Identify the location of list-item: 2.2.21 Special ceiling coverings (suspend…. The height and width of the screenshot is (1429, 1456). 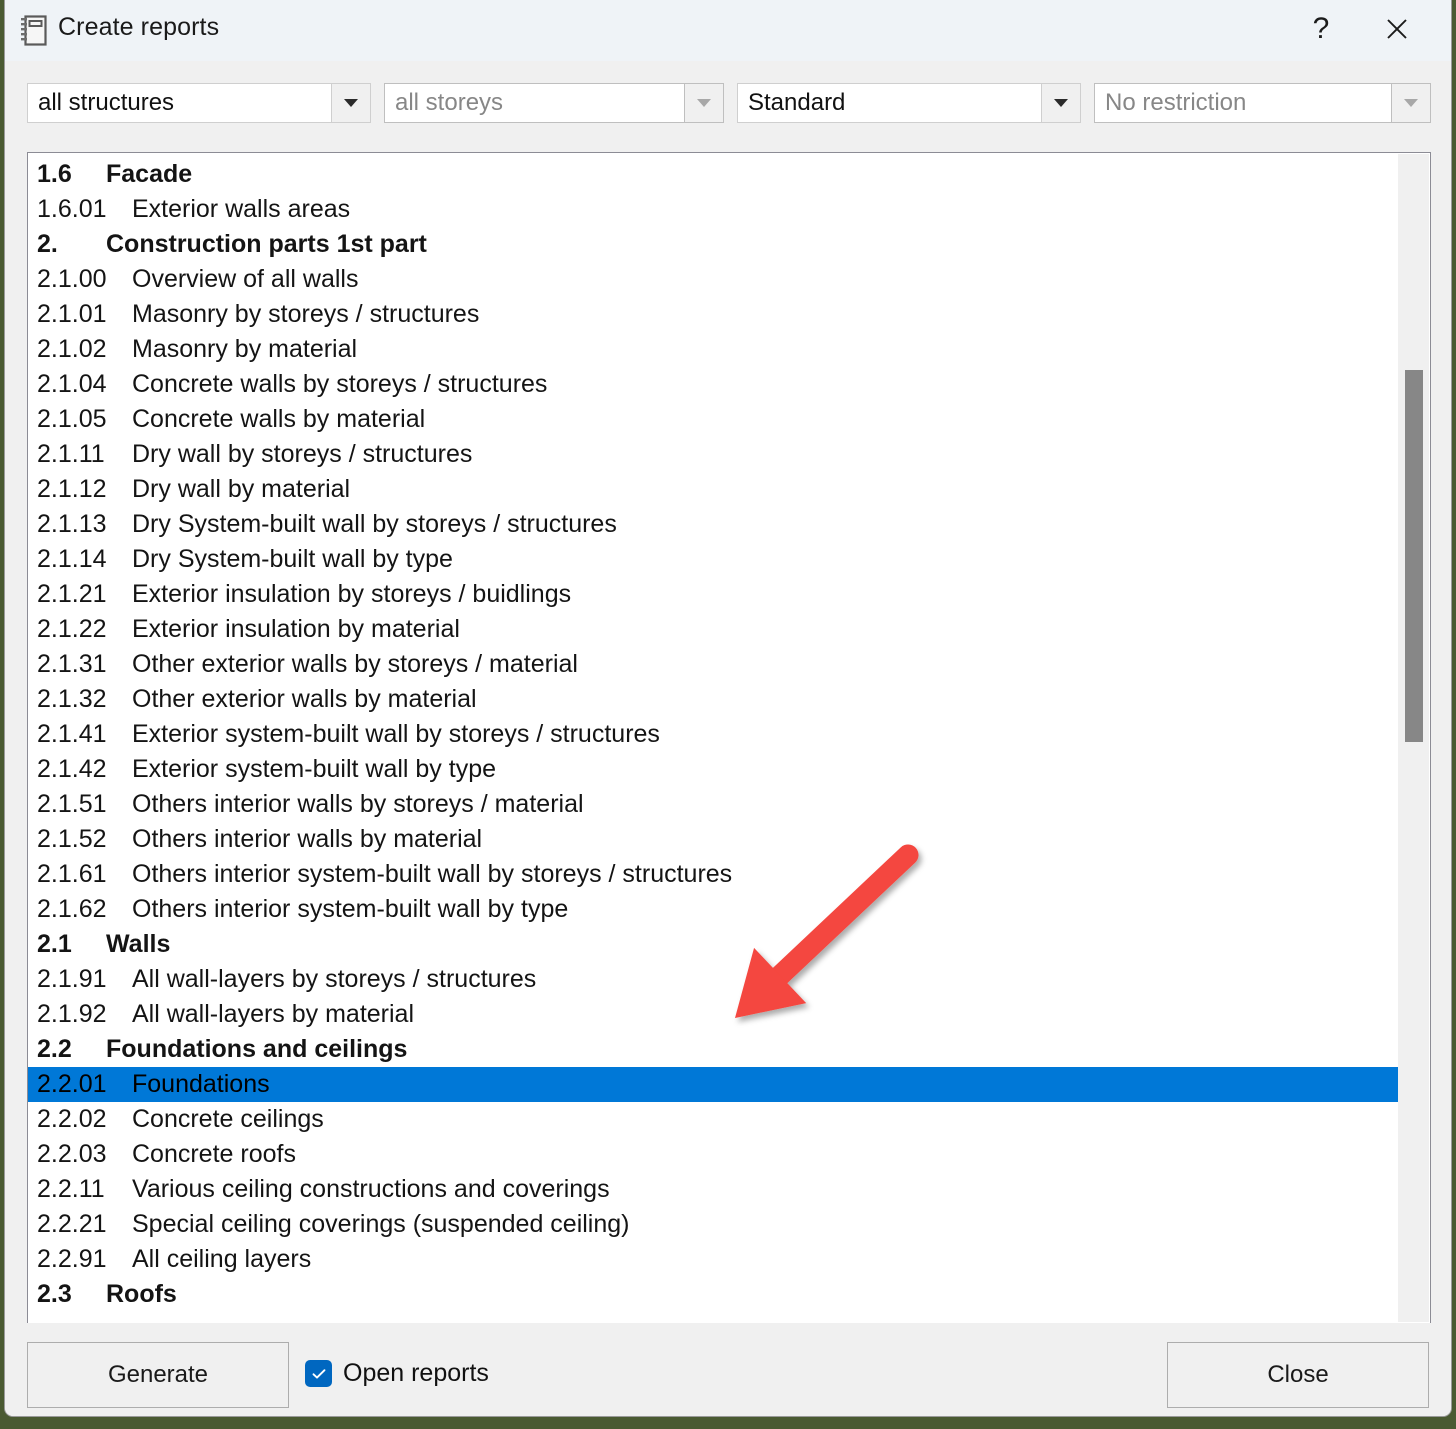
(713, 1224).